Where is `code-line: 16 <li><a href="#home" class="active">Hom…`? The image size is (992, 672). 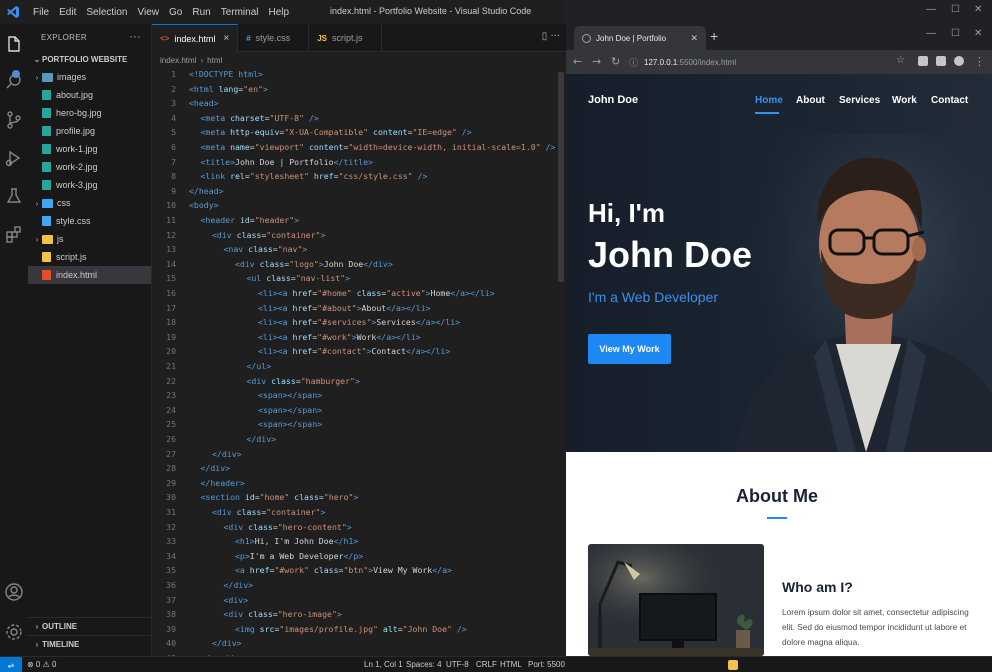
code-line: 16 <li><a href="#home" class="active">Hom… is located at coordinates (359, 293).